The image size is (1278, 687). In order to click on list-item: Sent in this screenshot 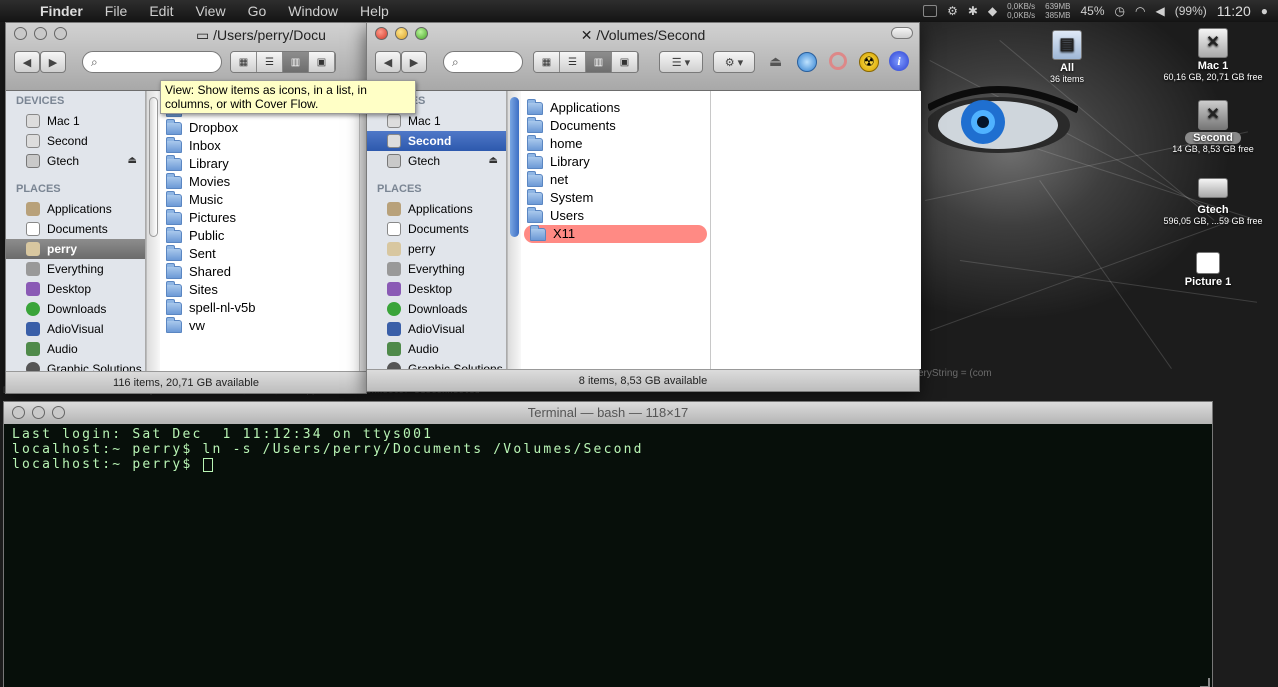, I will do `click(259, 253)`.